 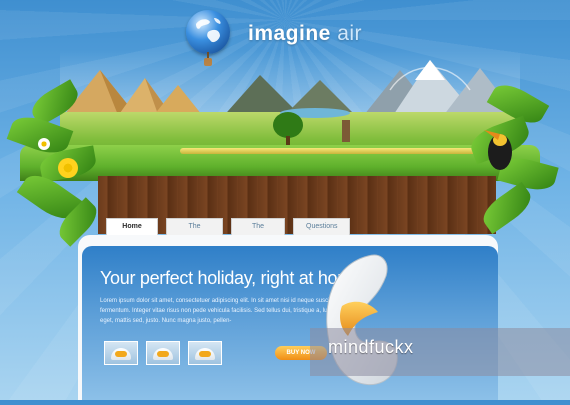 I want to click on daisy-icon, so click(x=44, y=144).